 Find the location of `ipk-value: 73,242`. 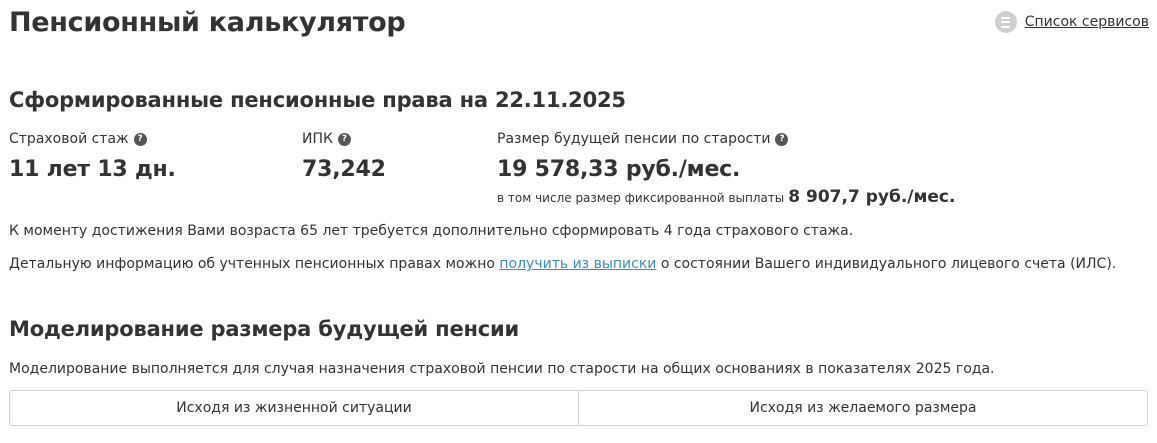

ipk-value: 73,242 is located at coordinates (344, 169).